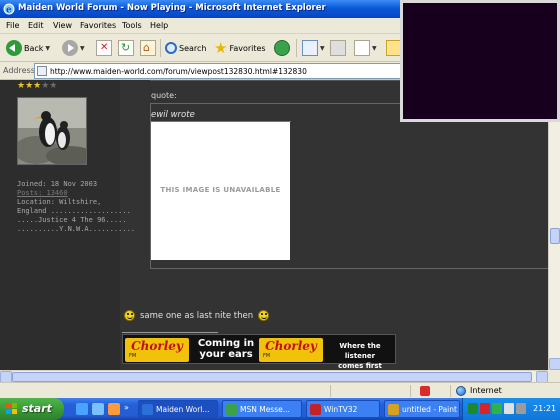 Image resolution: width=560 pixels, height=420 pixels. What do you see at coordinates (497, 408) in the screenshot?
I see `tray-msn-icon` at bounding box center [497, 408].